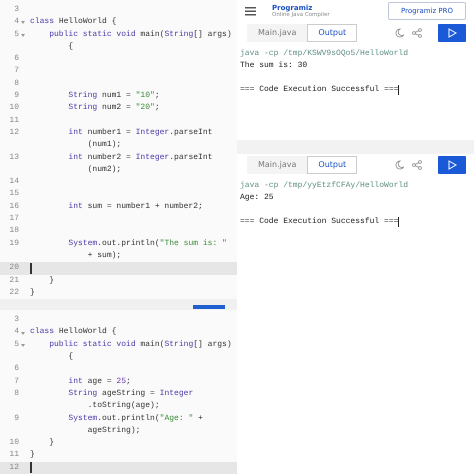 This screenshot has width=474, height=474. Describe the element at coordinates (13, 182) in the screenshot. I see `line-number: 14` at that location.